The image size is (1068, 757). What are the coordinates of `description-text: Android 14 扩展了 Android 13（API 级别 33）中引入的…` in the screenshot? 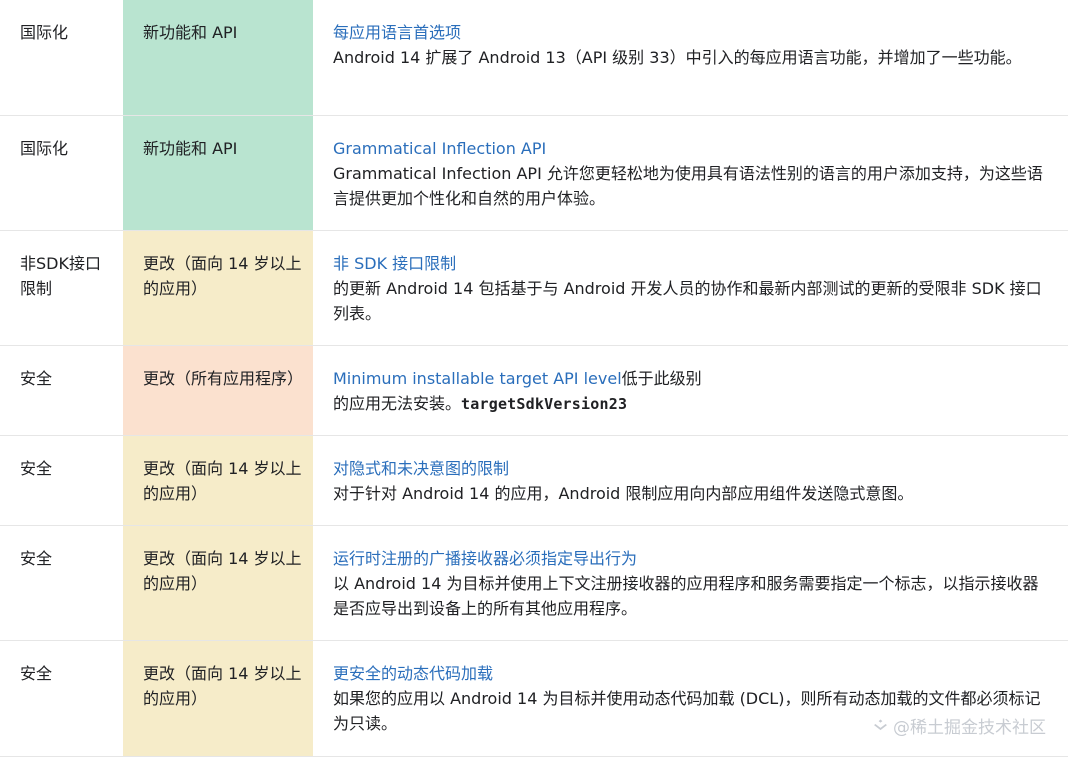 It's located at (677, 57).